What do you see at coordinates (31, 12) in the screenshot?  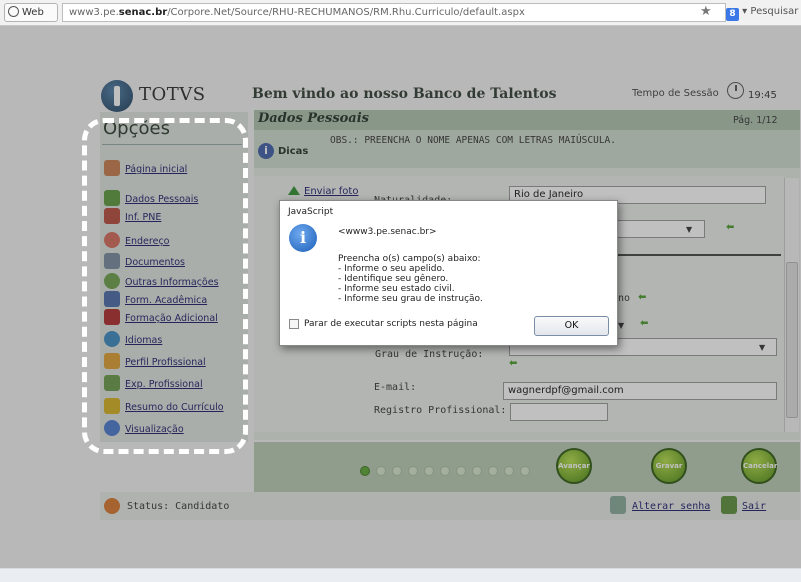 I see `web-button: Web` at bounding box center [31, 12].